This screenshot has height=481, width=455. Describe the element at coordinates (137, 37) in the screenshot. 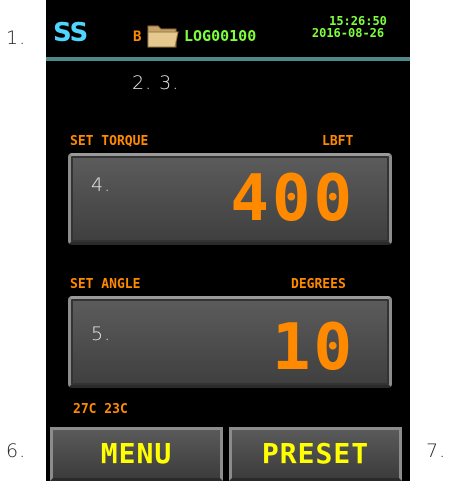

I see `drive-letter: B` at that location.